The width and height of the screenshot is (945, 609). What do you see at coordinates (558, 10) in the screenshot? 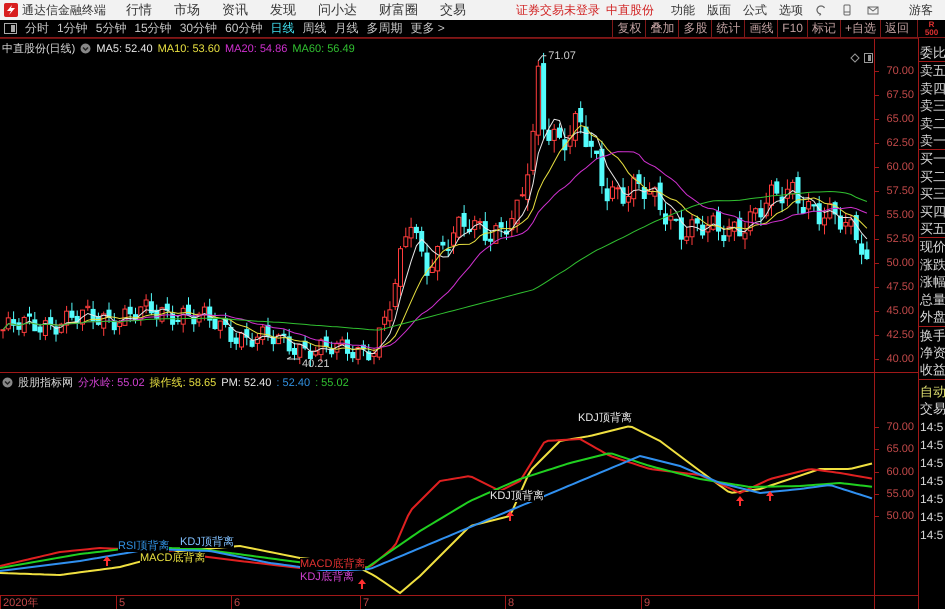
I see `login-status: 证券交易未登录` at bounding box center [558, 10].